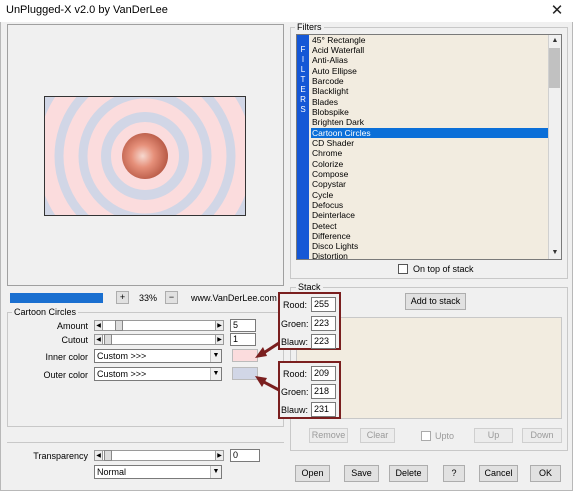 The height and width of the screenshot is (491, 573). I want to click on groen-input: 223, so click(323, 323).